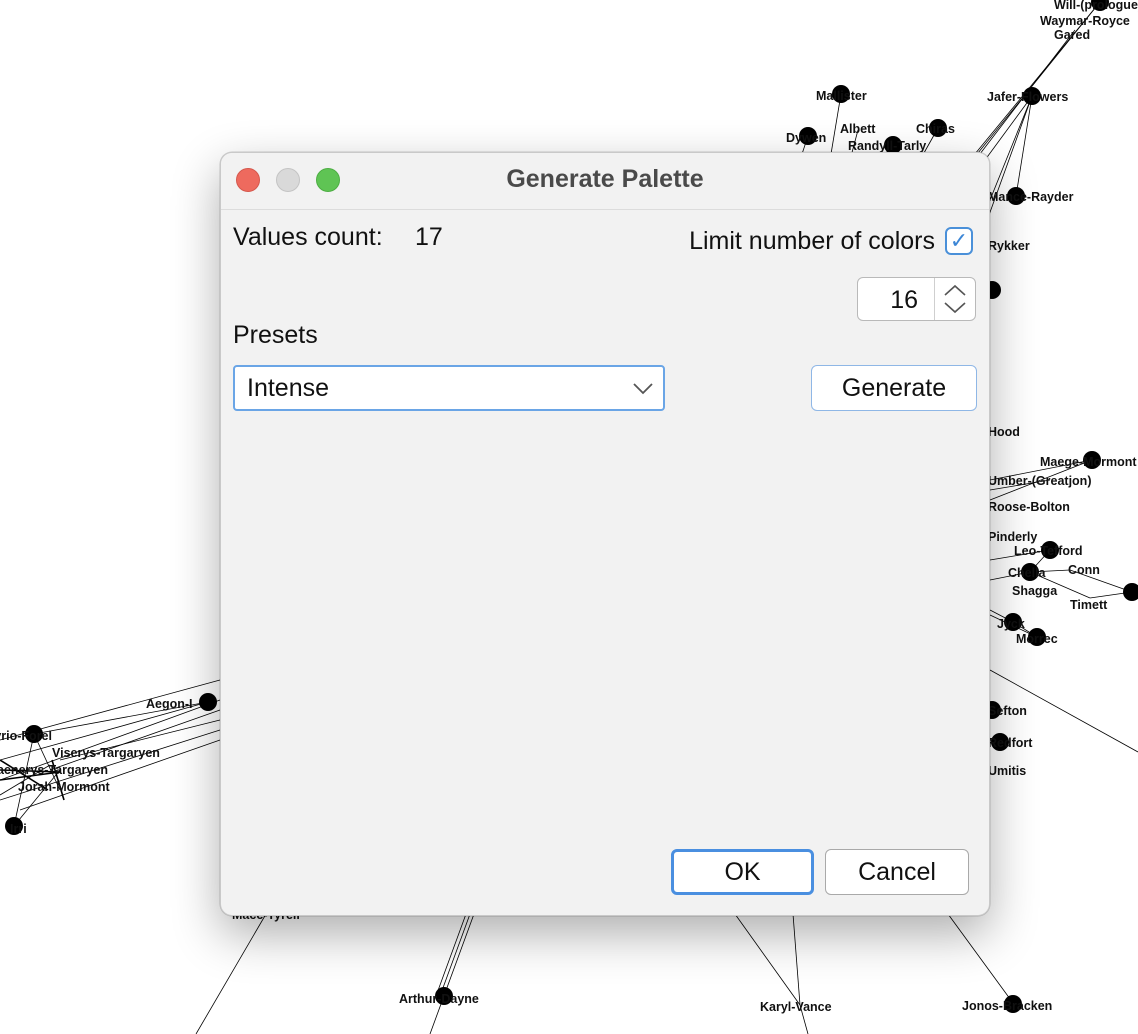  Describe the element at coordinates (796, 1007) in the screenshot. I see `graph-node-label: Karyl-Vance` at that location.